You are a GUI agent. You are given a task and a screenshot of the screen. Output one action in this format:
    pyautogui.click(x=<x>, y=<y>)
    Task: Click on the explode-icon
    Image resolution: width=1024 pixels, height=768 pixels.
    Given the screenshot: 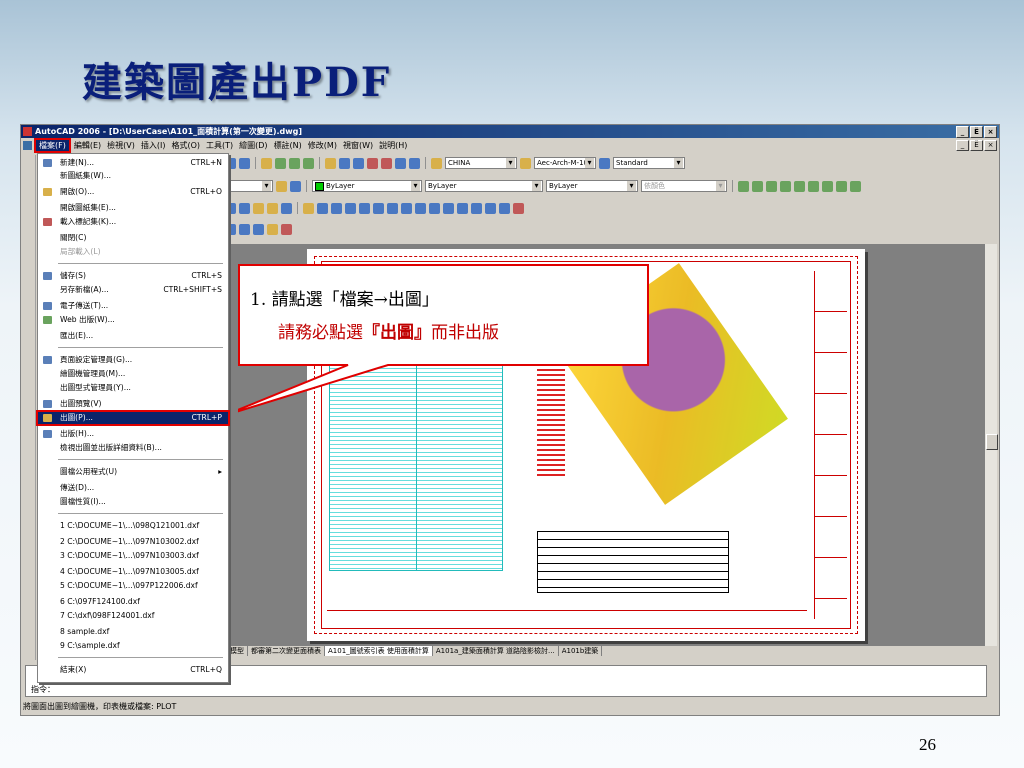 What is the action you would take?
    pyautogui.click(x=518, y=208)
    